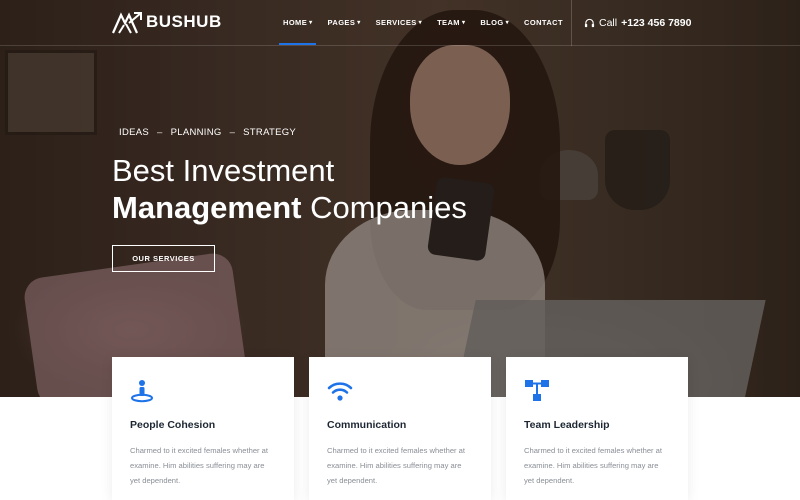 The image size is (800, 500). What do you see at coordinates (608, 23) in the screenshot?
I see `call-label: Call` at bounding box center [608, 23].